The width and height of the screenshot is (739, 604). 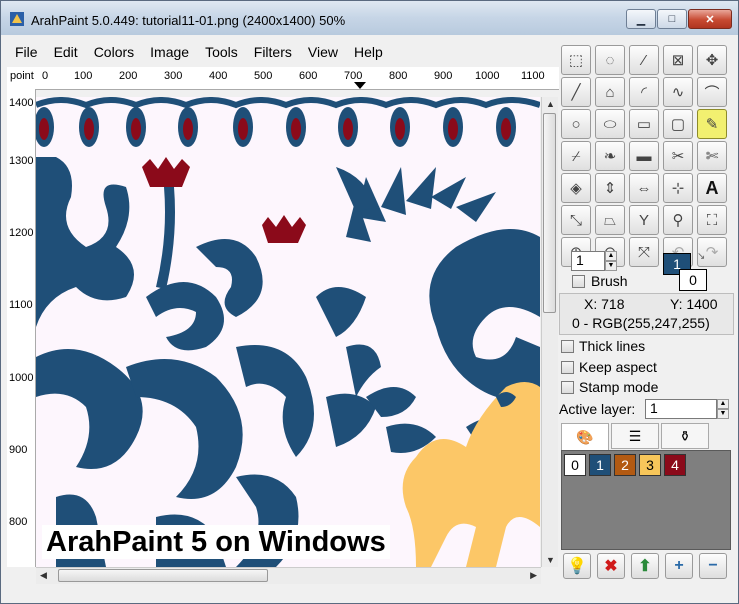 I want to click on palette-swatch: 2, so click(x=625, y=465).